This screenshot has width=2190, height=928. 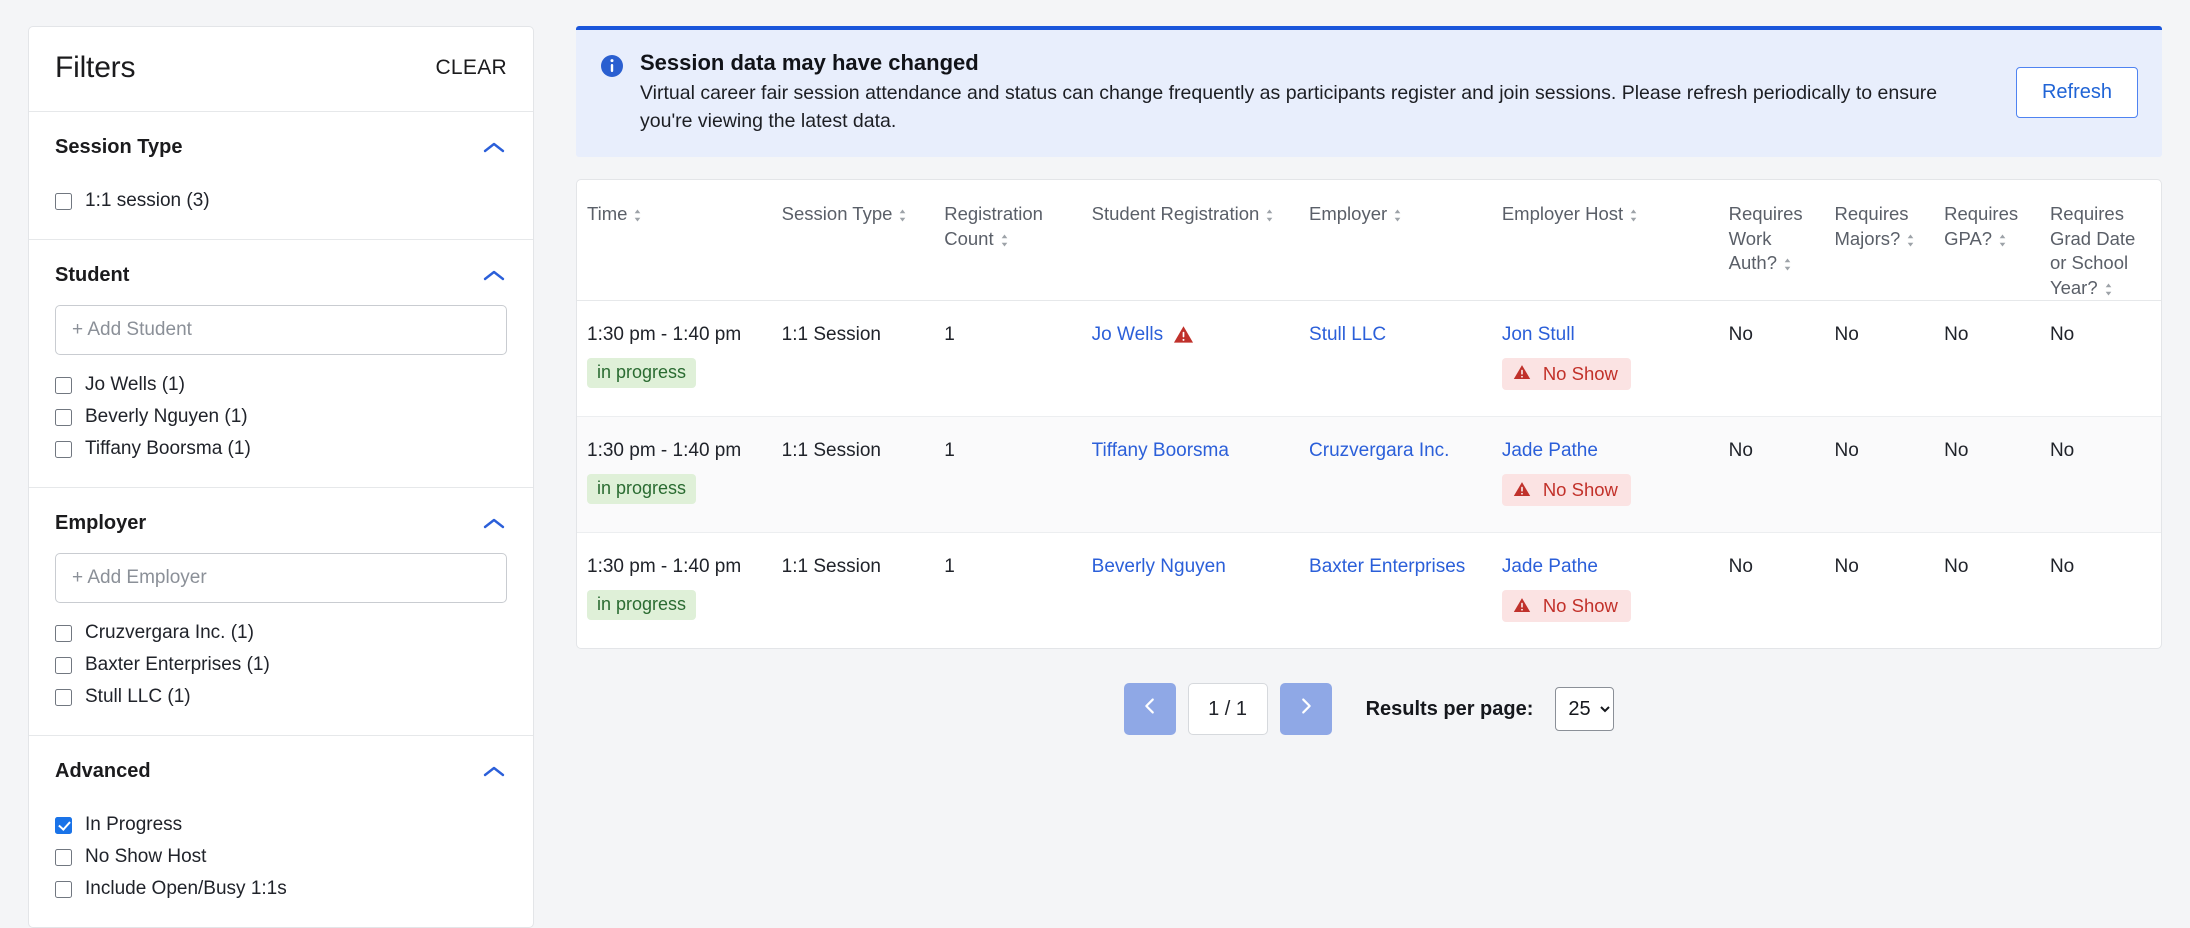 I want to click on table-header-registration-count: Registration Count, so click(x=1007, y=240).